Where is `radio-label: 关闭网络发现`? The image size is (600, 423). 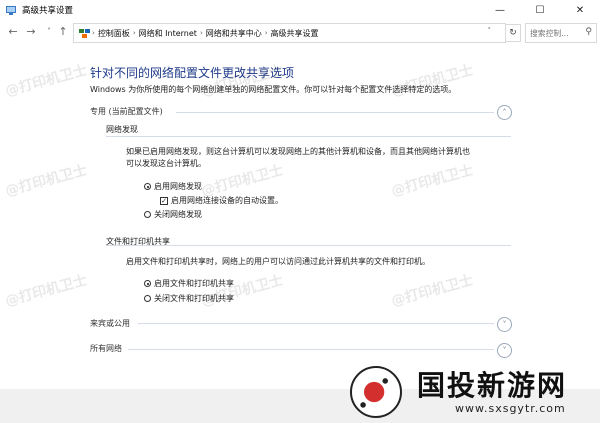 radio-label: 关闭网络发现 is located at coordinates (178, 214).